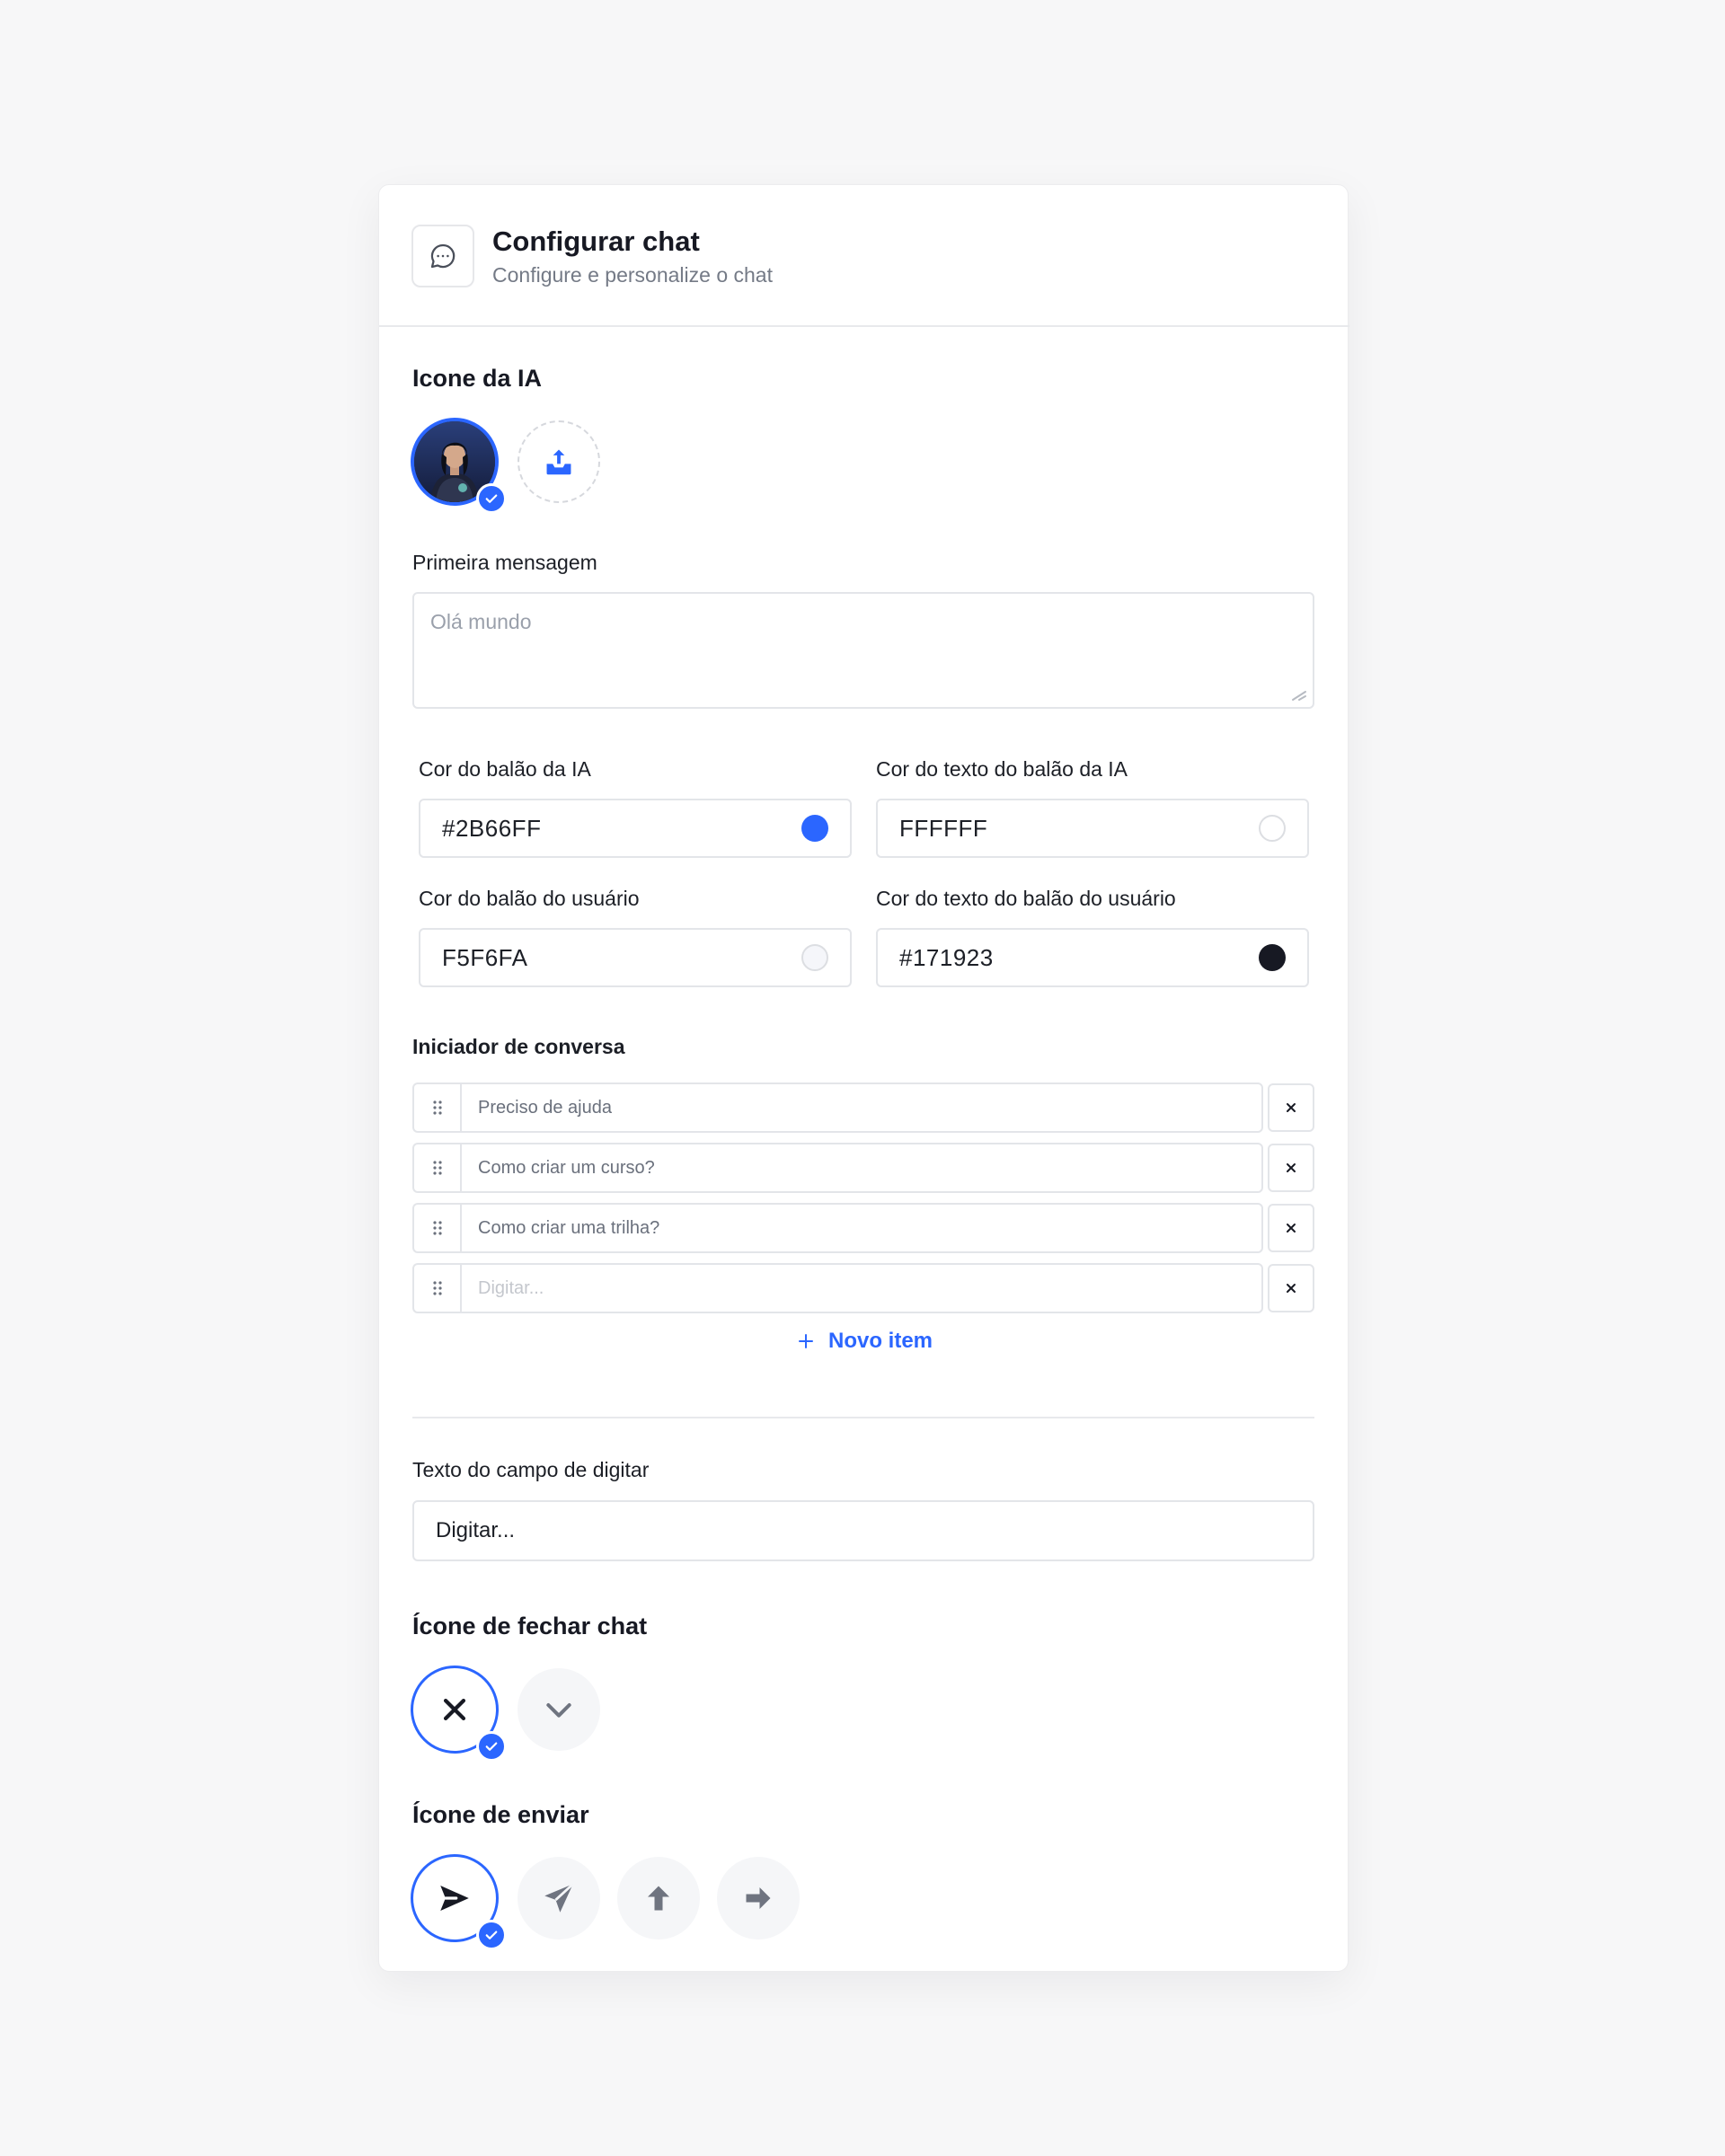 Image resolution: width=1725 pixels, height=2156 pixels. Describe the element at coordinates (529, 899) in the screenshot. I see `user-bubble-color-label: Cor do balão do usuário` at that location.